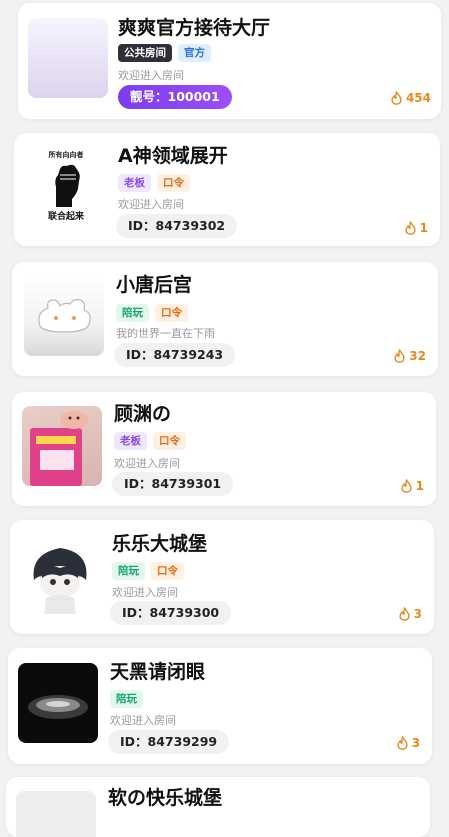  What do you see at coordinates (171, 613) in the screenshot?
I see `room-id: ID：84739300` at bounding box center [171, 613].